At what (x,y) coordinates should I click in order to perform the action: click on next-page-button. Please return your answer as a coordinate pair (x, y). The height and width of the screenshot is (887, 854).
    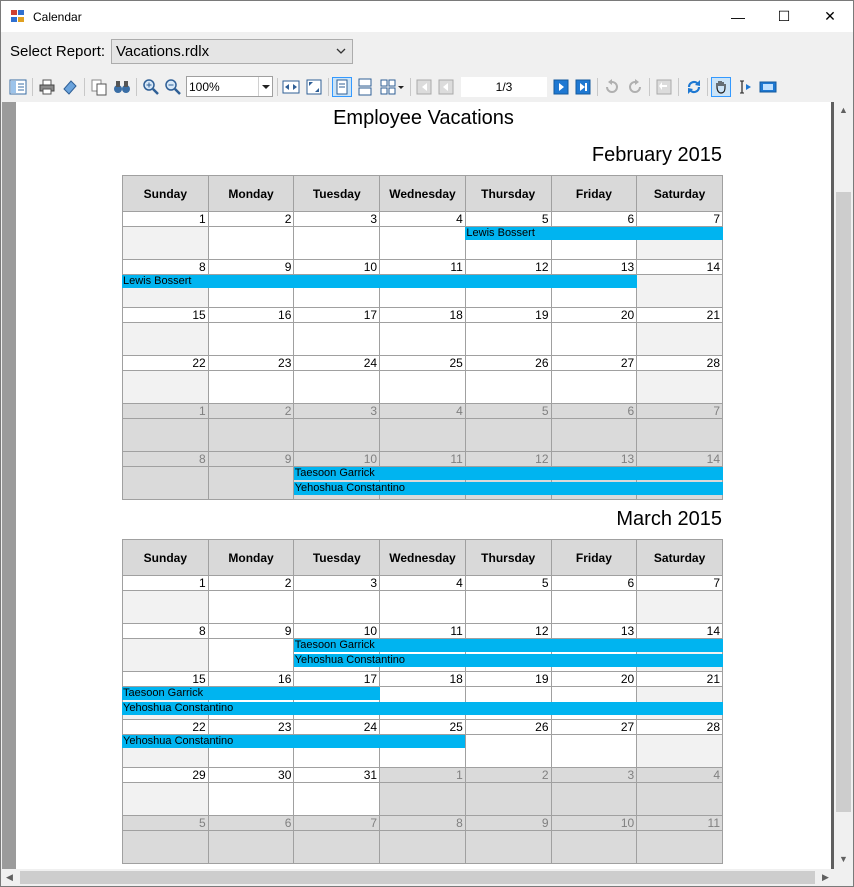
    Looking at the image, I should click on (561, 87).